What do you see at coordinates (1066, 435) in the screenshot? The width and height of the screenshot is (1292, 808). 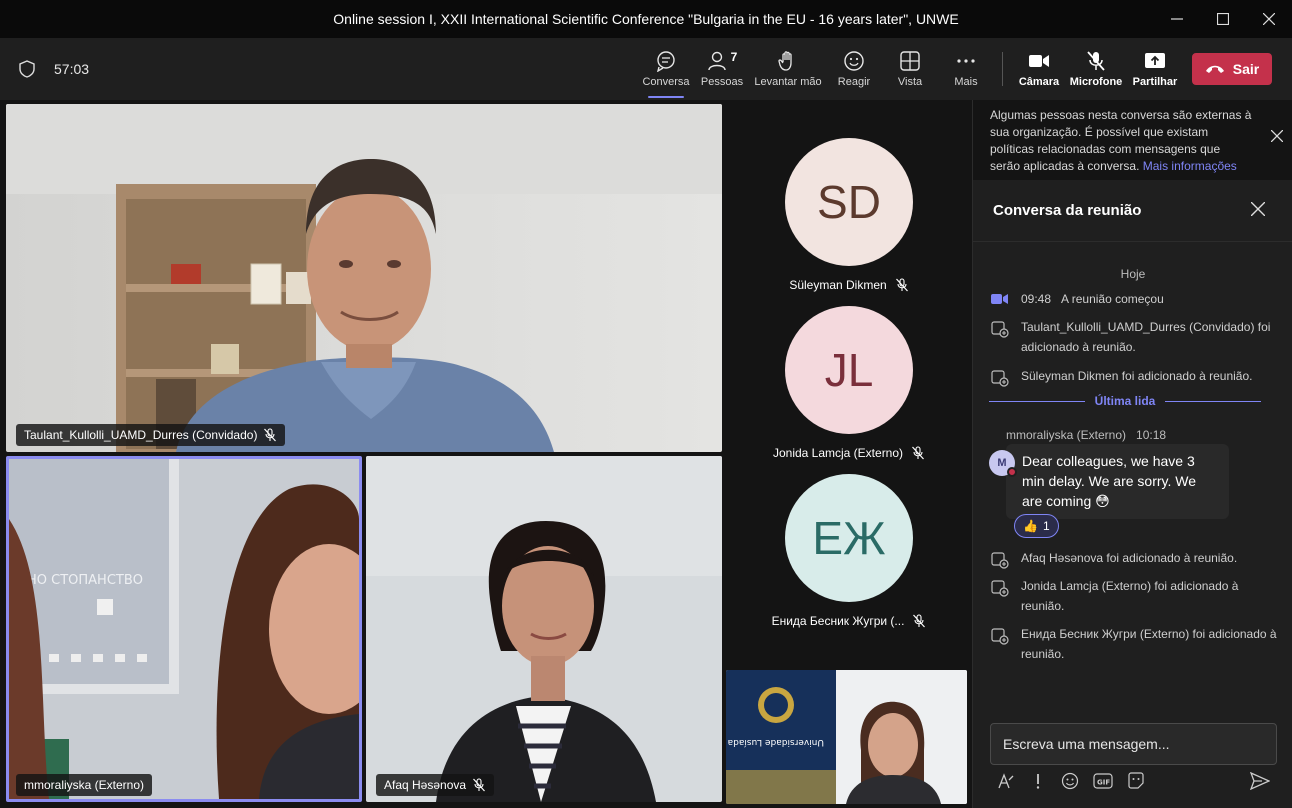 I see `message-author: mmoraliyska (Externo)` at bounding box center [1066, 435].